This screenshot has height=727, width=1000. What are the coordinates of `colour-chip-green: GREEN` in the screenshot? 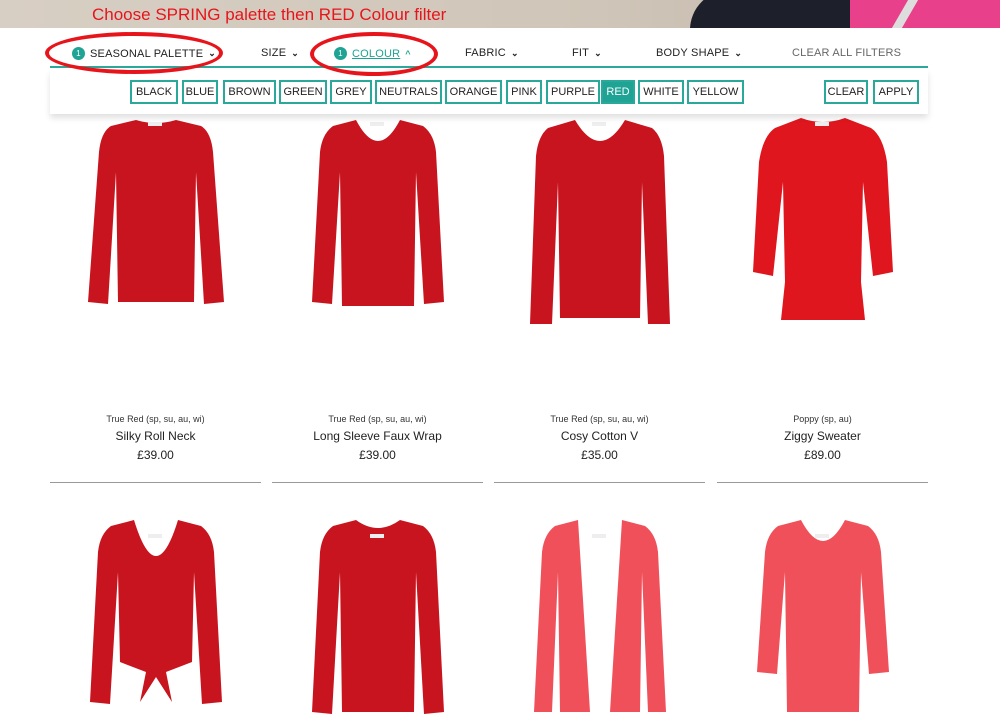 It's located at (303, 92).